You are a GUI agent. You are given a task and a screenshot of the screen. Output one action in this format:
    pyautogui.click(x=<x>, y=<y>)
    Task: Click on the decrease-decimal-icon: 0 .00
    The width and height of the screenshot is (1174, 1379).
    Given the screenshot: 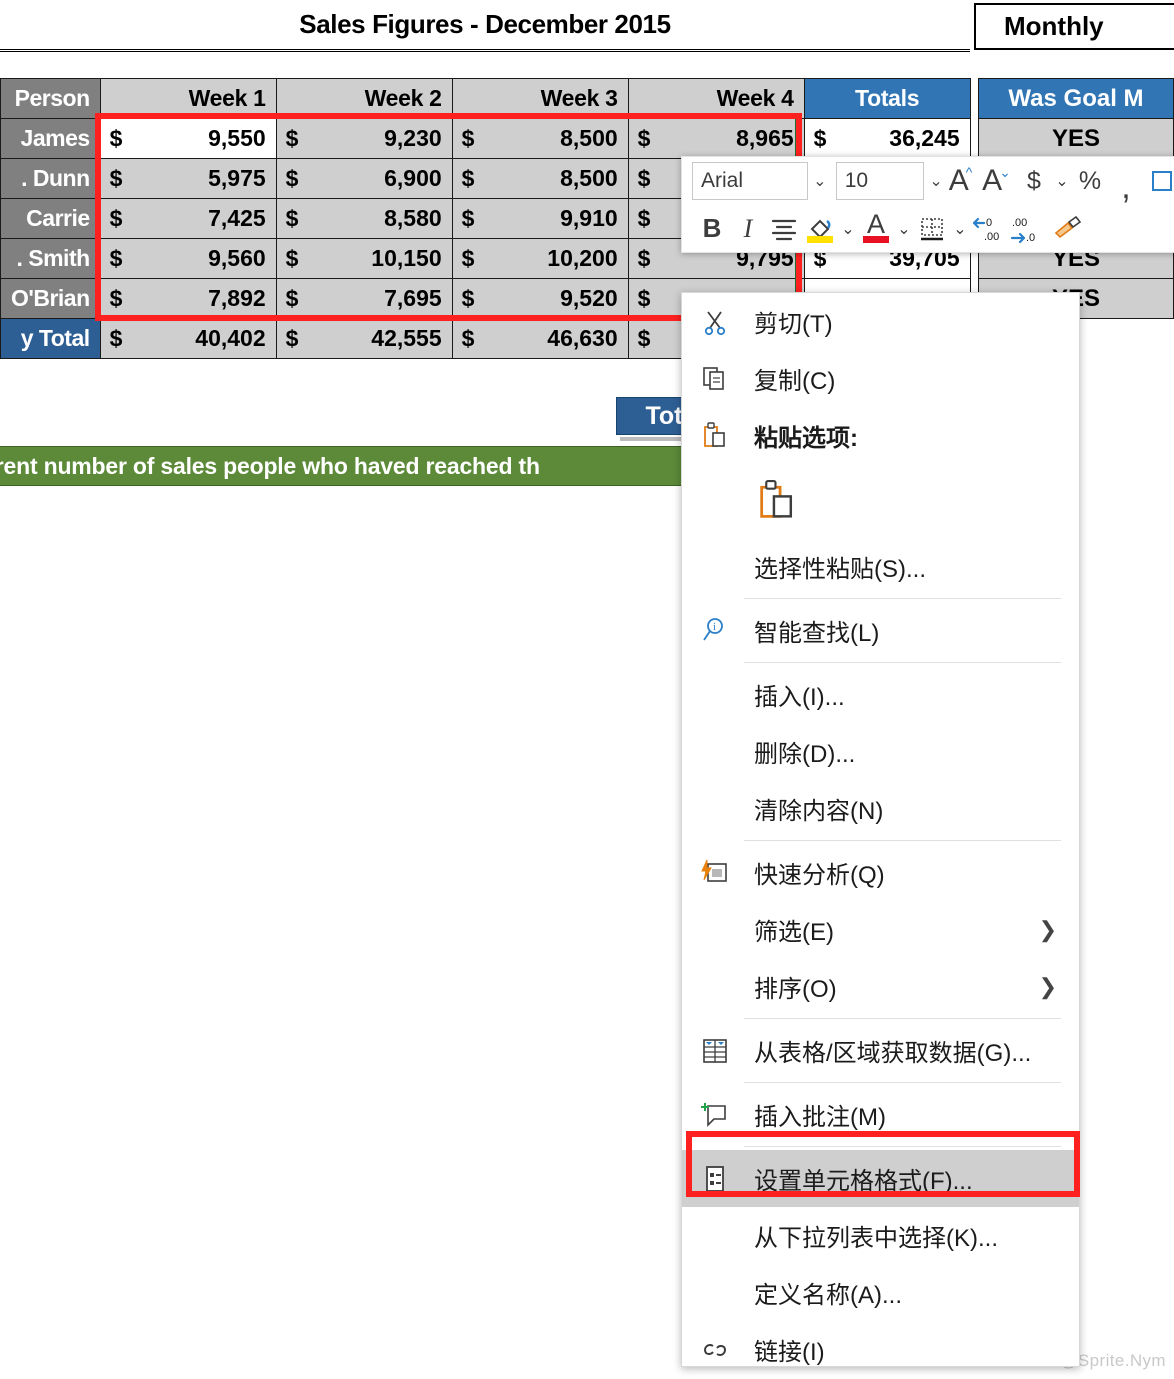 What is the action you would take?
    pyautogui.click(x=990, y=229)
    